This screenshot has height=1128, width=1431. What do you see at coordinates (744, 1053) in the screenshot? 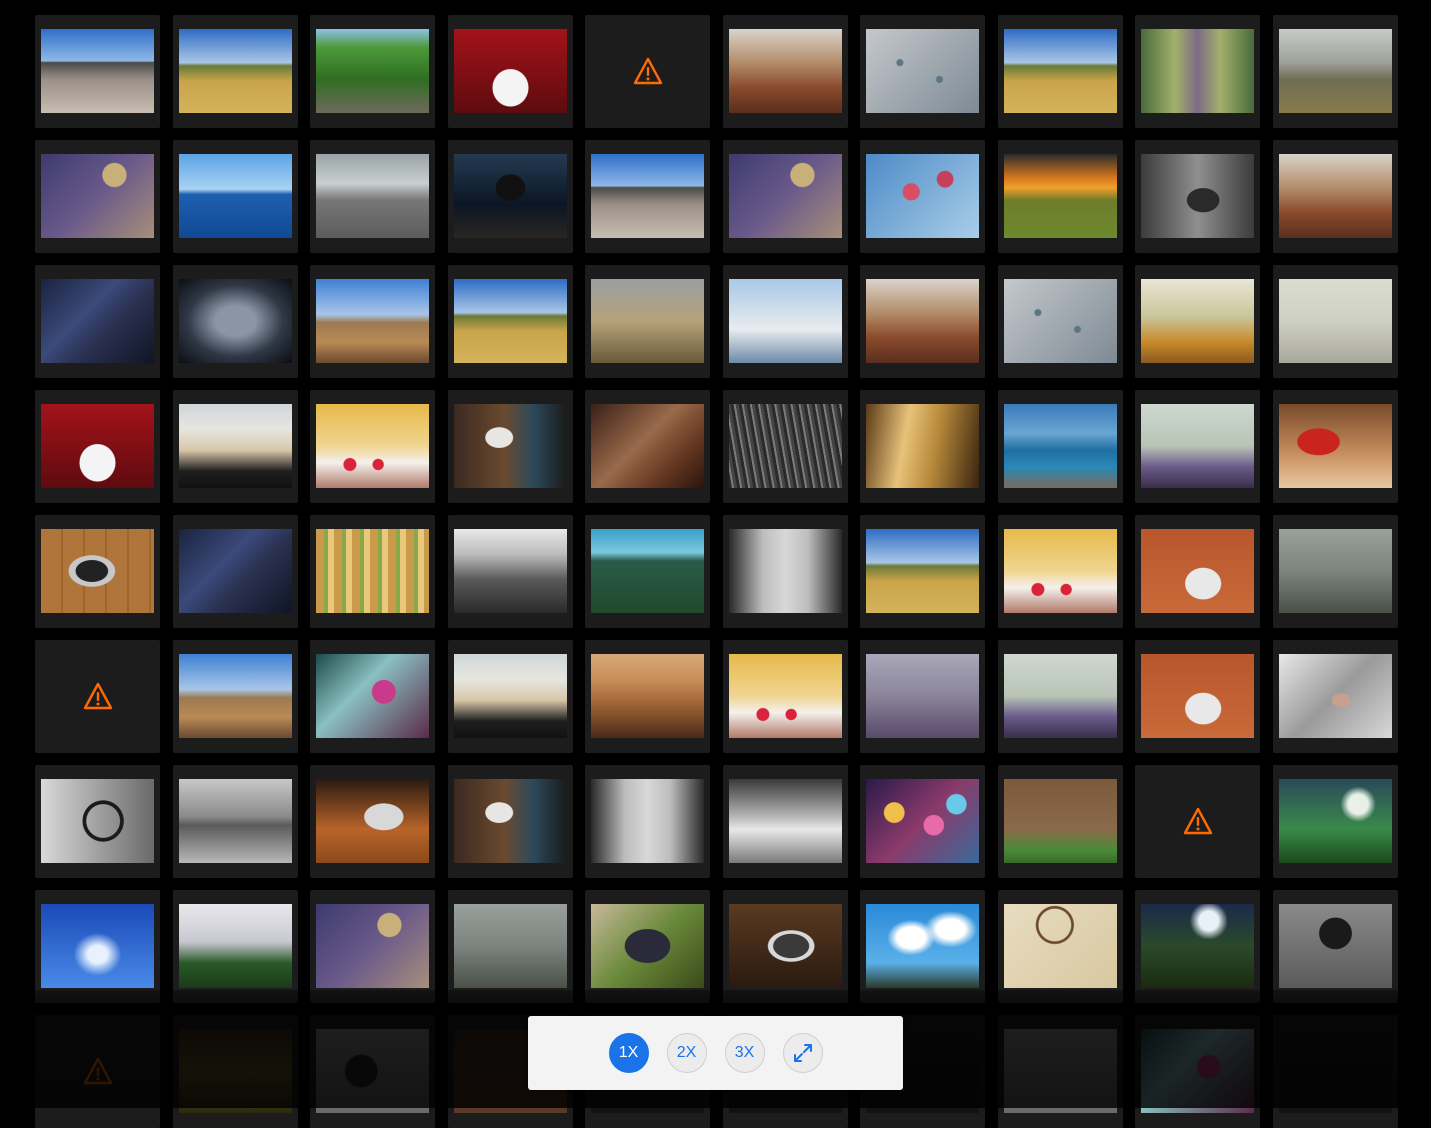
I see `zoom-3x-button: 3X` at bounding box center [744, 1053].